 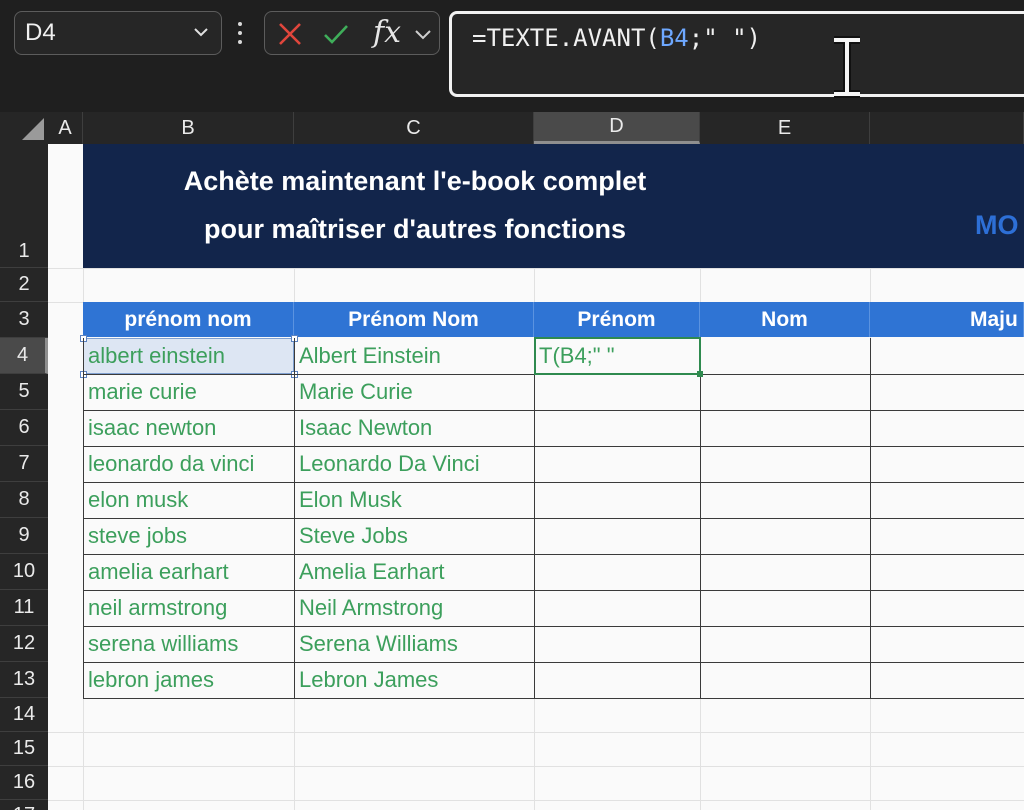 What do you see at coordinates (188, 608) in the screenshot?
I see `cell-b11: neil armstrong` at bounding box center [188, 608].